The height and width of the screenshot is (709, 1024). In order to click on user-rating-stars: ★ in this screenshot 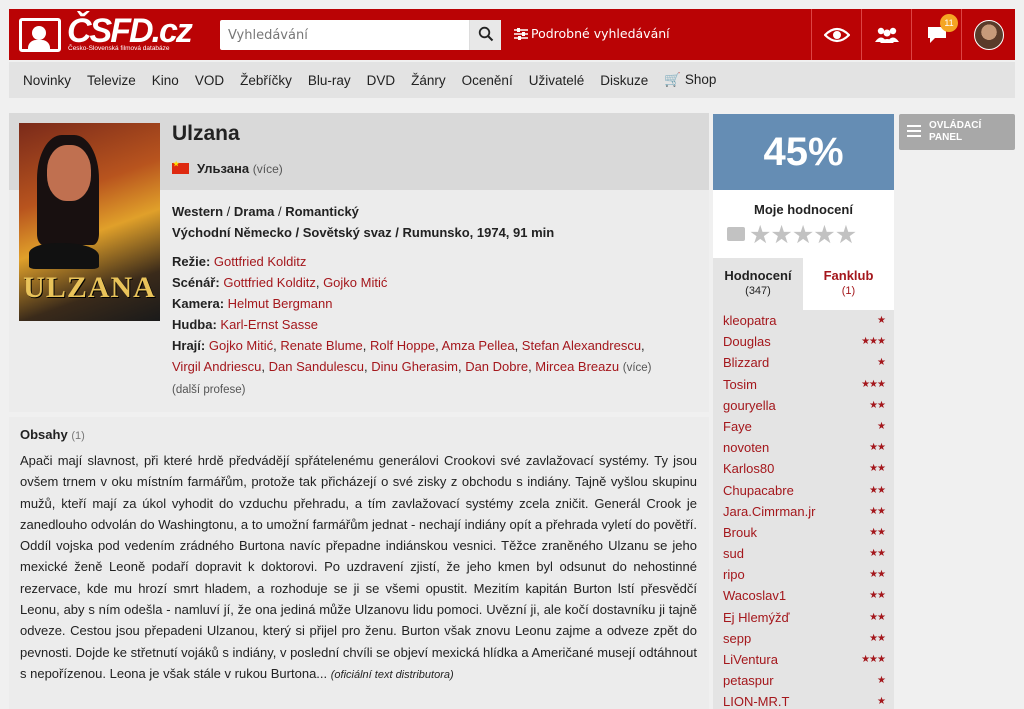, I will do `click(881, 320)`.